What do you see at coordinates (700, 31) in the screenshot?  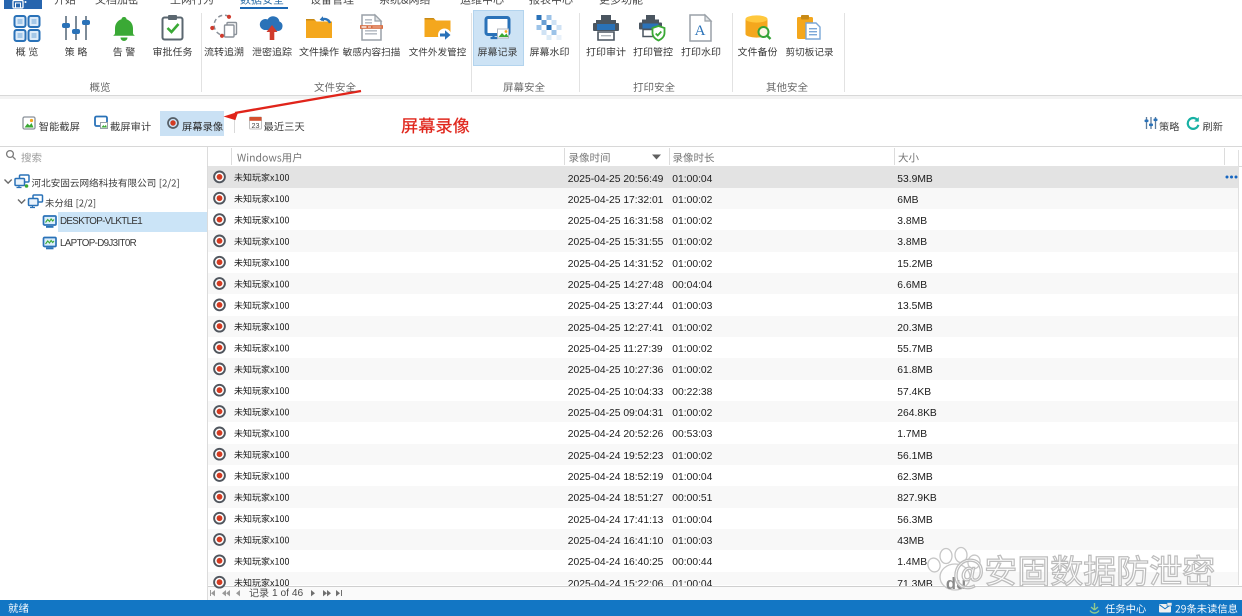 I see `svg-text: A` at bounding box center [700, 31].